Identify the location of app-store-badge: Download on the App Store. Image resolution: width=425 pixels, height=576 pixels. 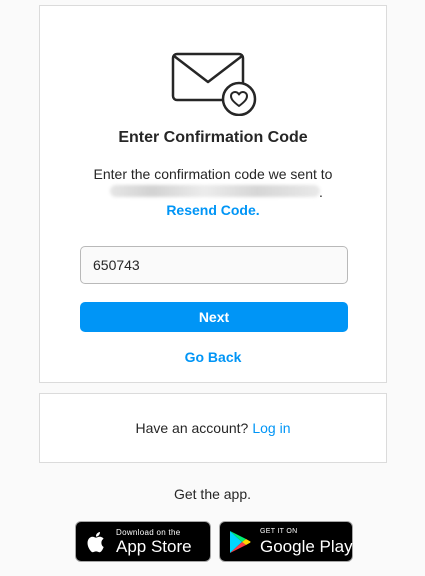
(143, 541).